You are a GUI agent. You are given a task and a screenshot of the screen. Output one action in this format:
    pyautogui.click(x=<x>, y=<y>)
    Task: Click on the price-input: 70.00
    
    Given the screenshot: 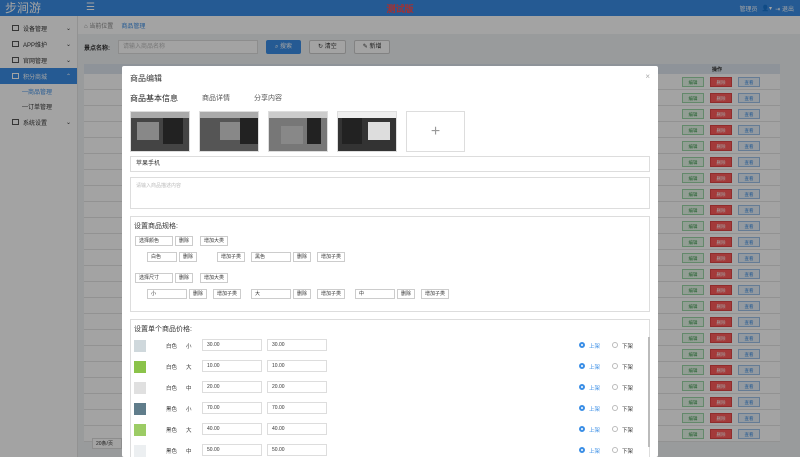 What is the action you would take?
    pyautogui.click(x=232, y=408)
    